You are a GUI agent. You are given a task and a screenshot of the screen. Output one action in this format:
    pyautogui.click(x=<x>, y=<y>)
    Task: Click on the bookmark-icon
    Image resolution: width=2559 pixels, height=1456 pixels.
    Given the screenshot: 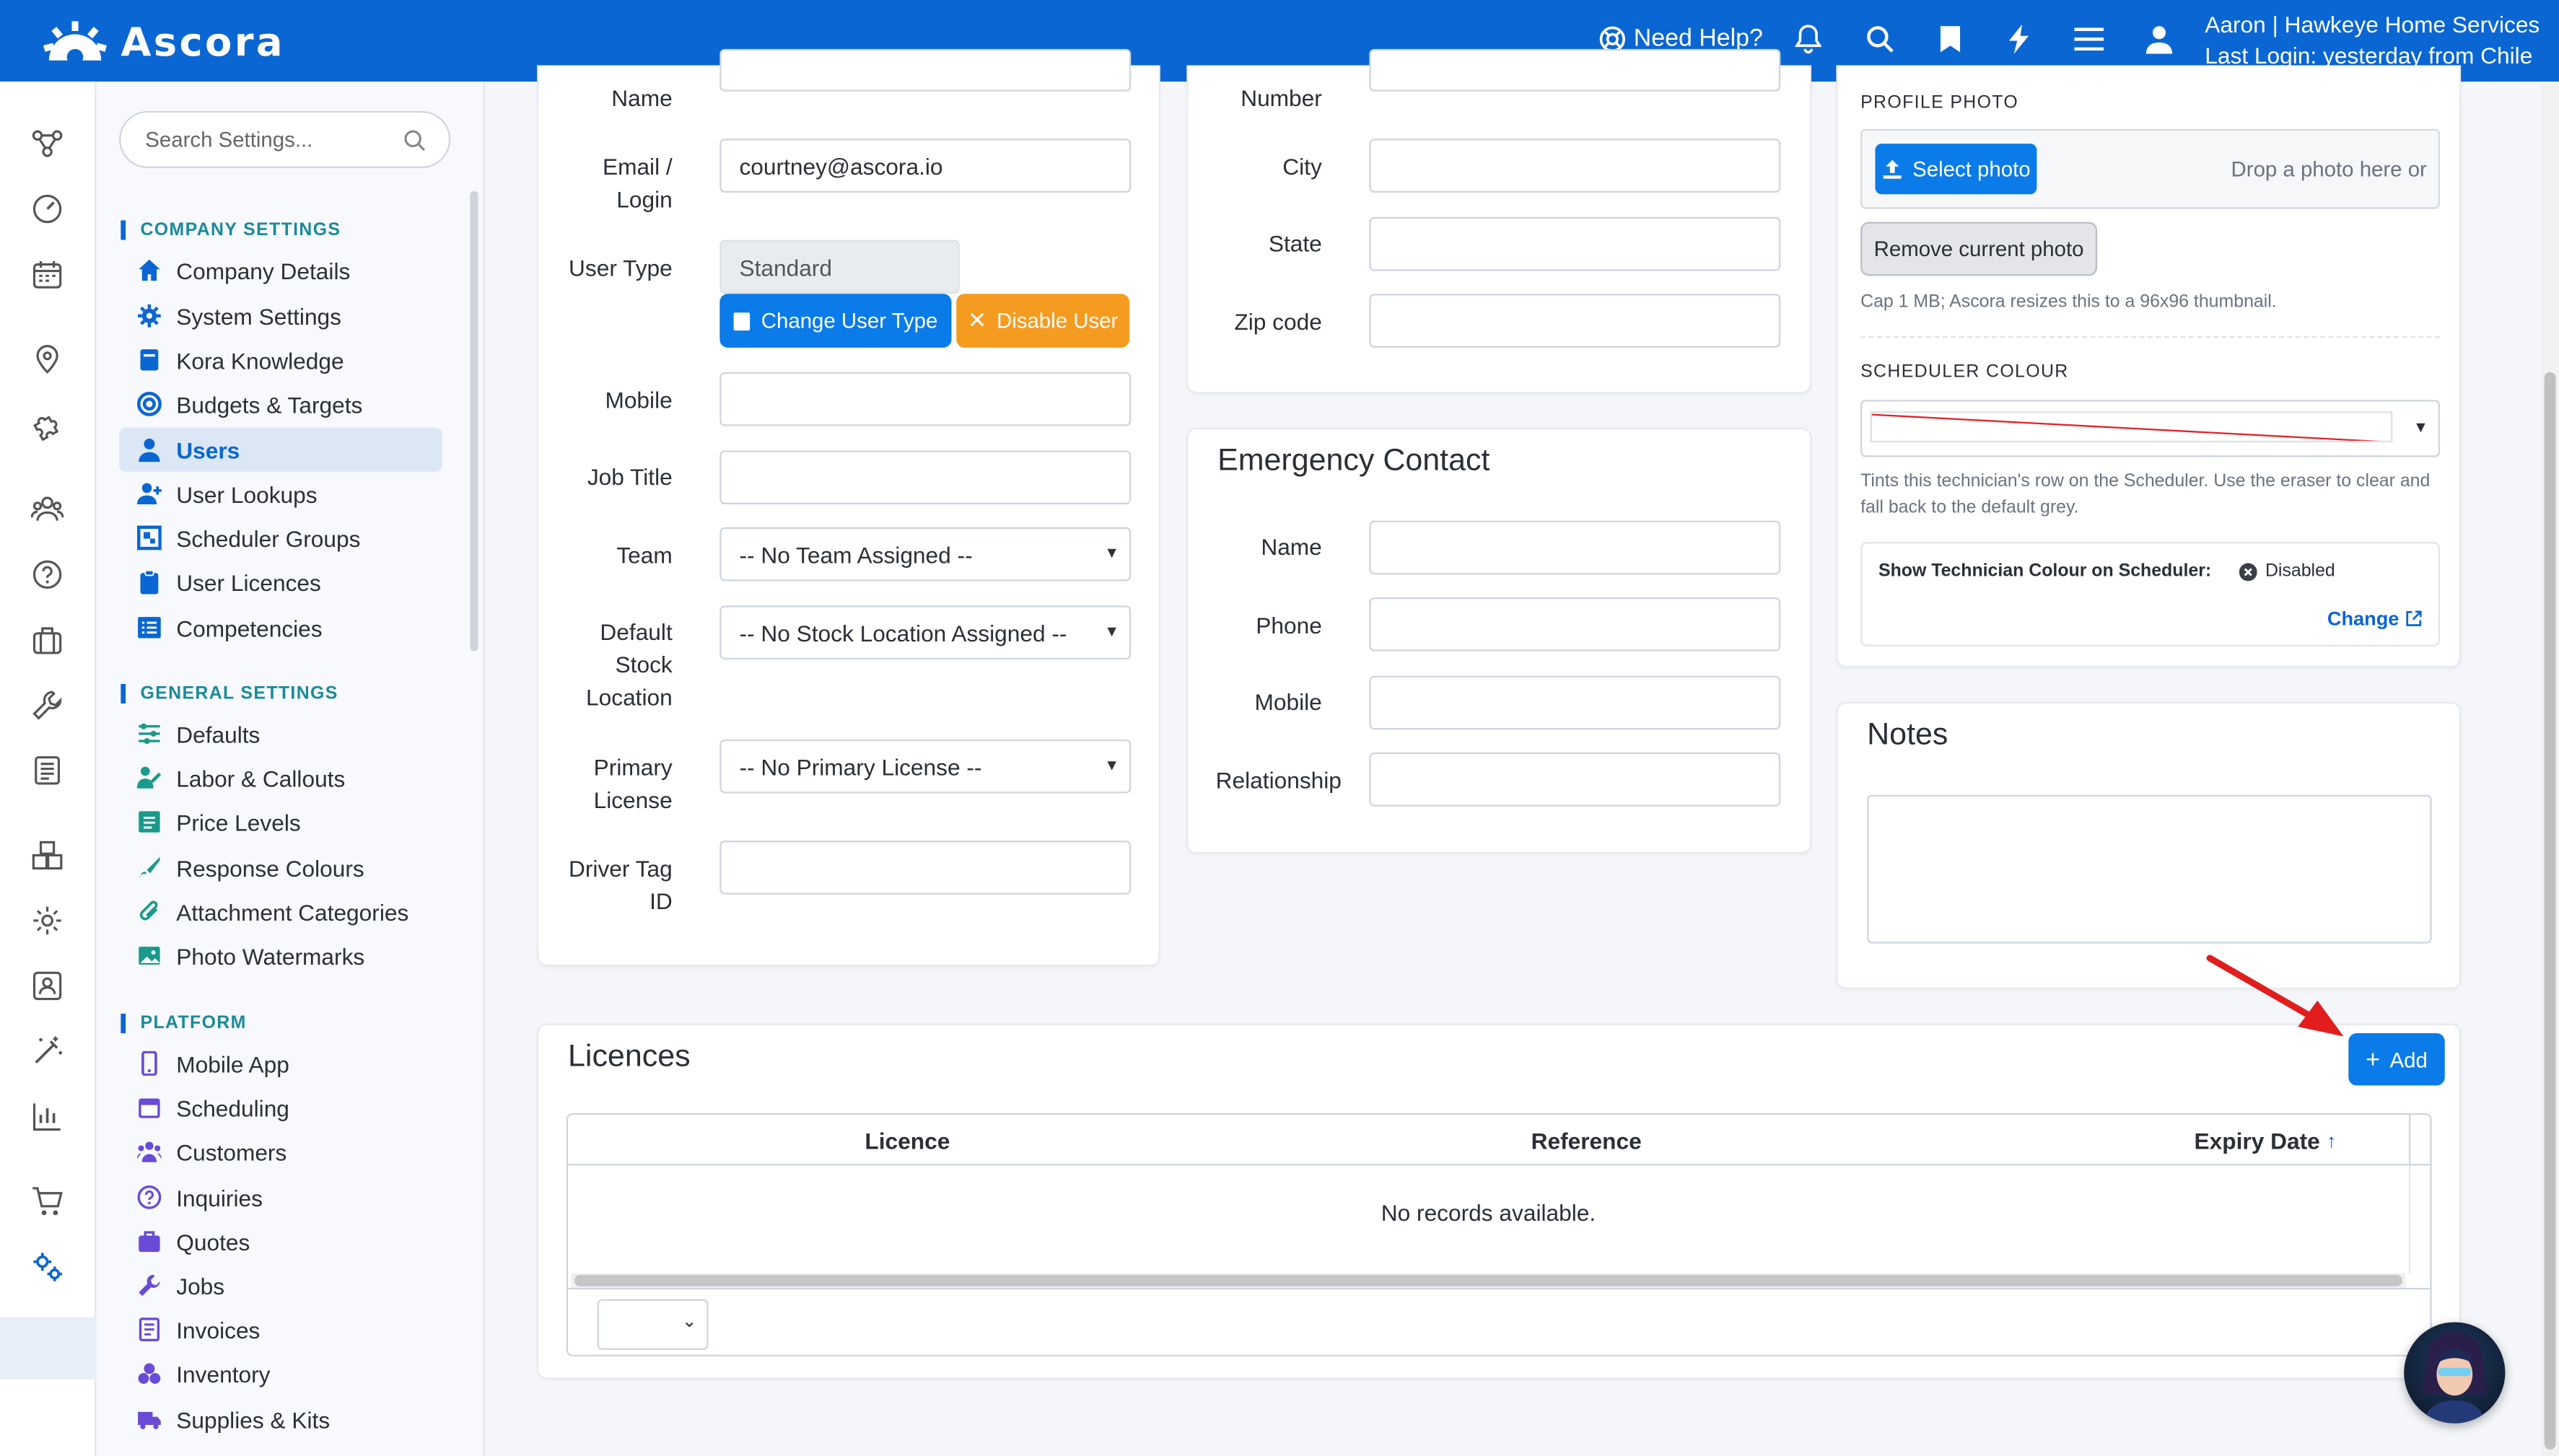 What is the action you would take?
    pyautogui.click(x=1950, y=39)
    